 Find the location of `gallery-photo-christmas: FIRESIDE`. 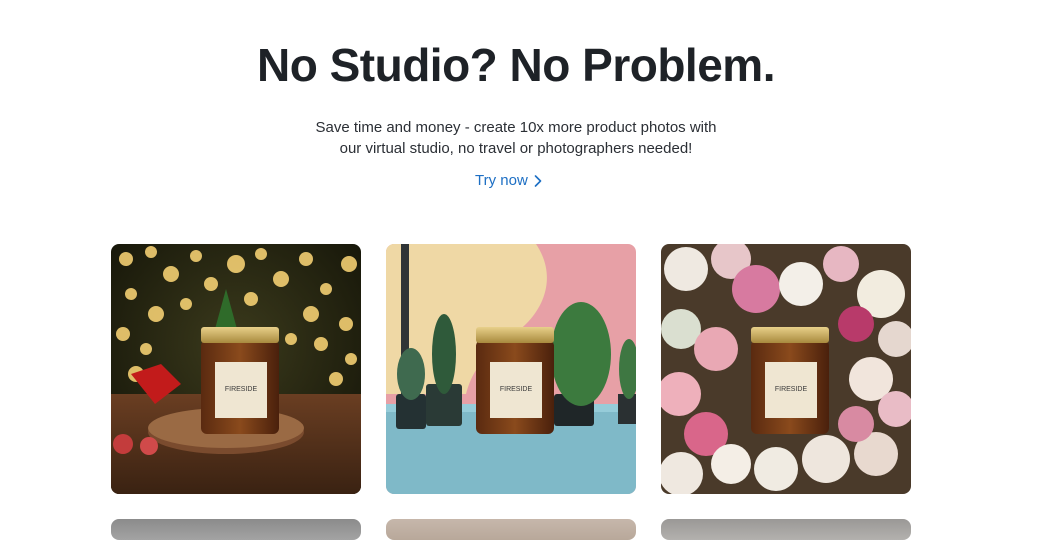

gallery-photo-christmas: FIRESIDE is located at coordinates (236, 369).